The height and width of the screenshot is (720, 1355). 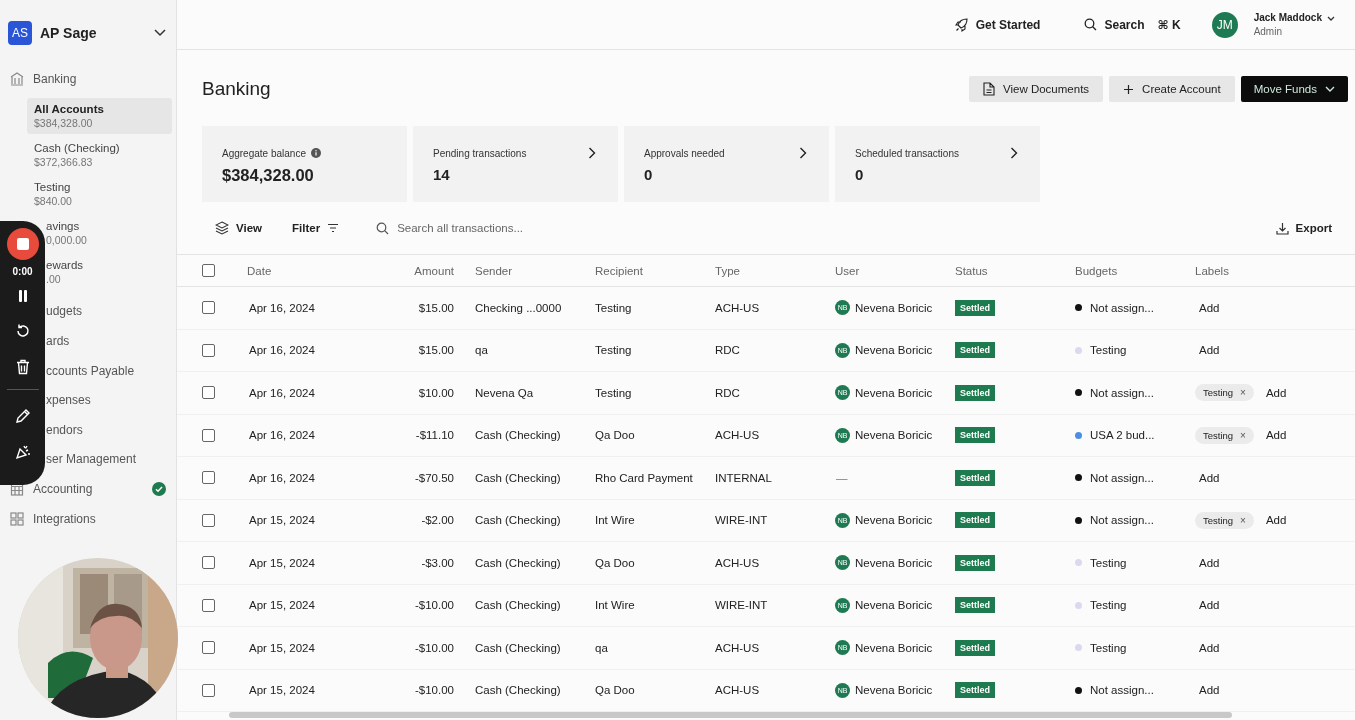 I want to click on org-logo: AS, so click(x=20, y=33).